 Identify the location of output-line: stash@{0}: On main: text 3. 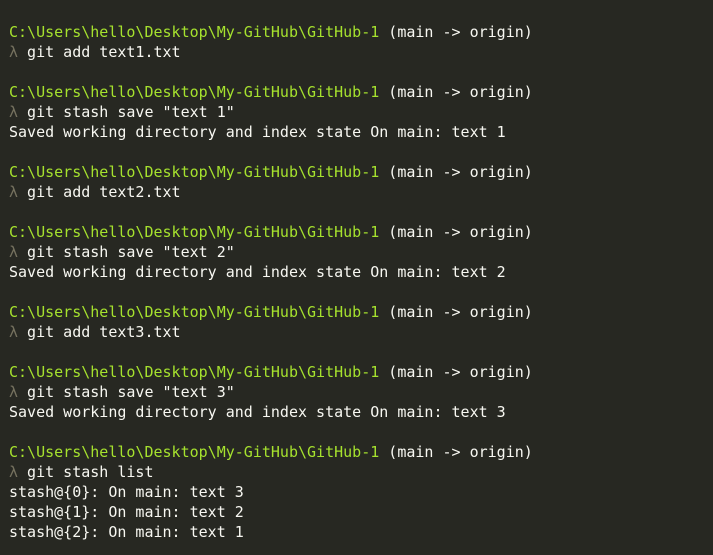
(126, 492).